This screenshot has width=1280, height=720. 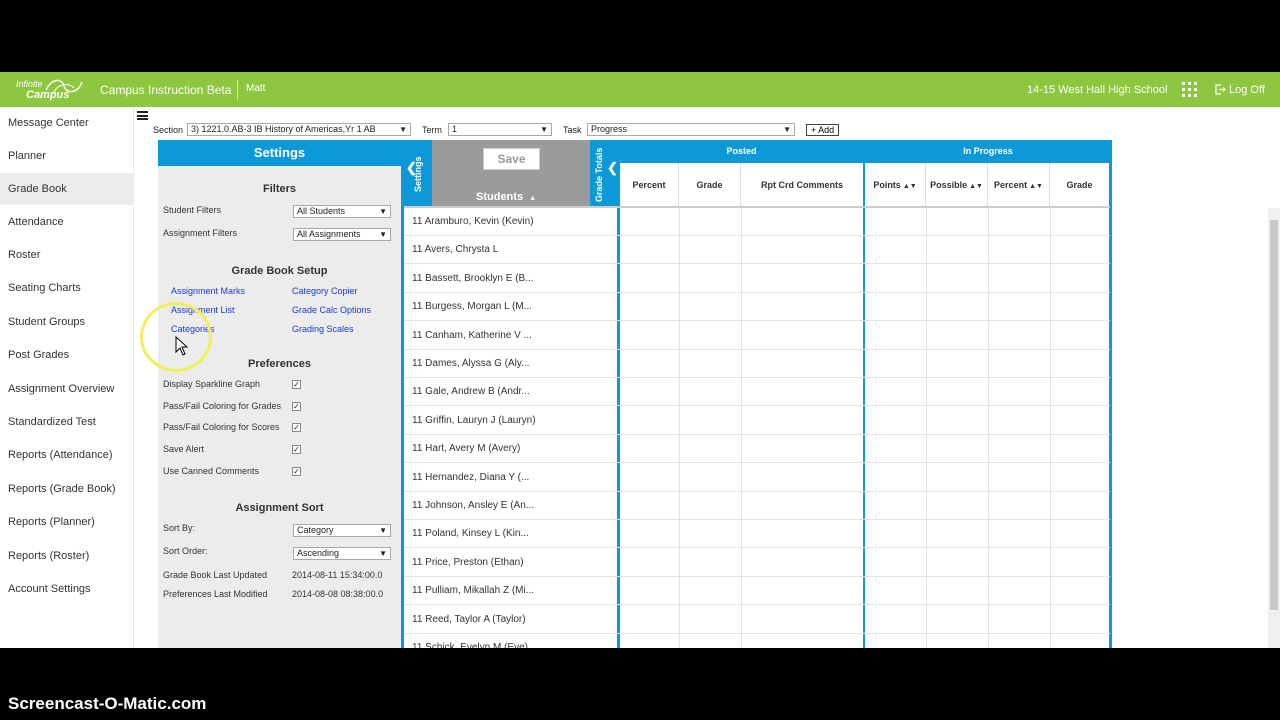 I want to click on nav-standardized-test: Standardized Test, so click(x=67, y=422).